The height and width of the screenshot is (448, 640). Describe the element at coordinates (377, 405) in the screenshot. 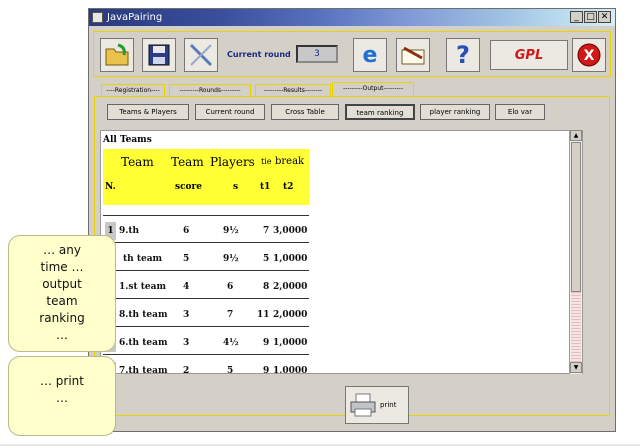

I see `print-button: print` at that location.